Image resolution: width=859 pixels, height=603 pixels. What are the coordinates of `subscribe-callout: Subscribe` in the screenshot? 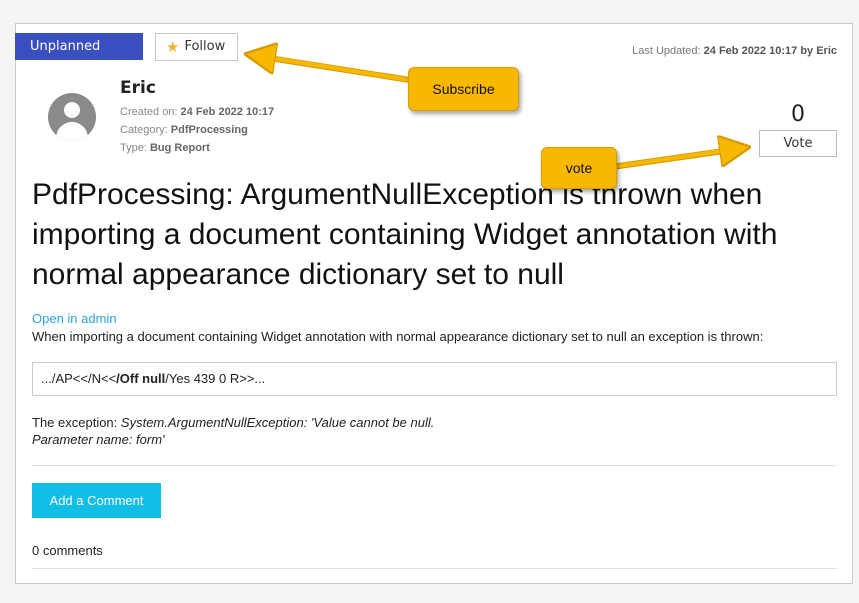 It's located at (463, 89).